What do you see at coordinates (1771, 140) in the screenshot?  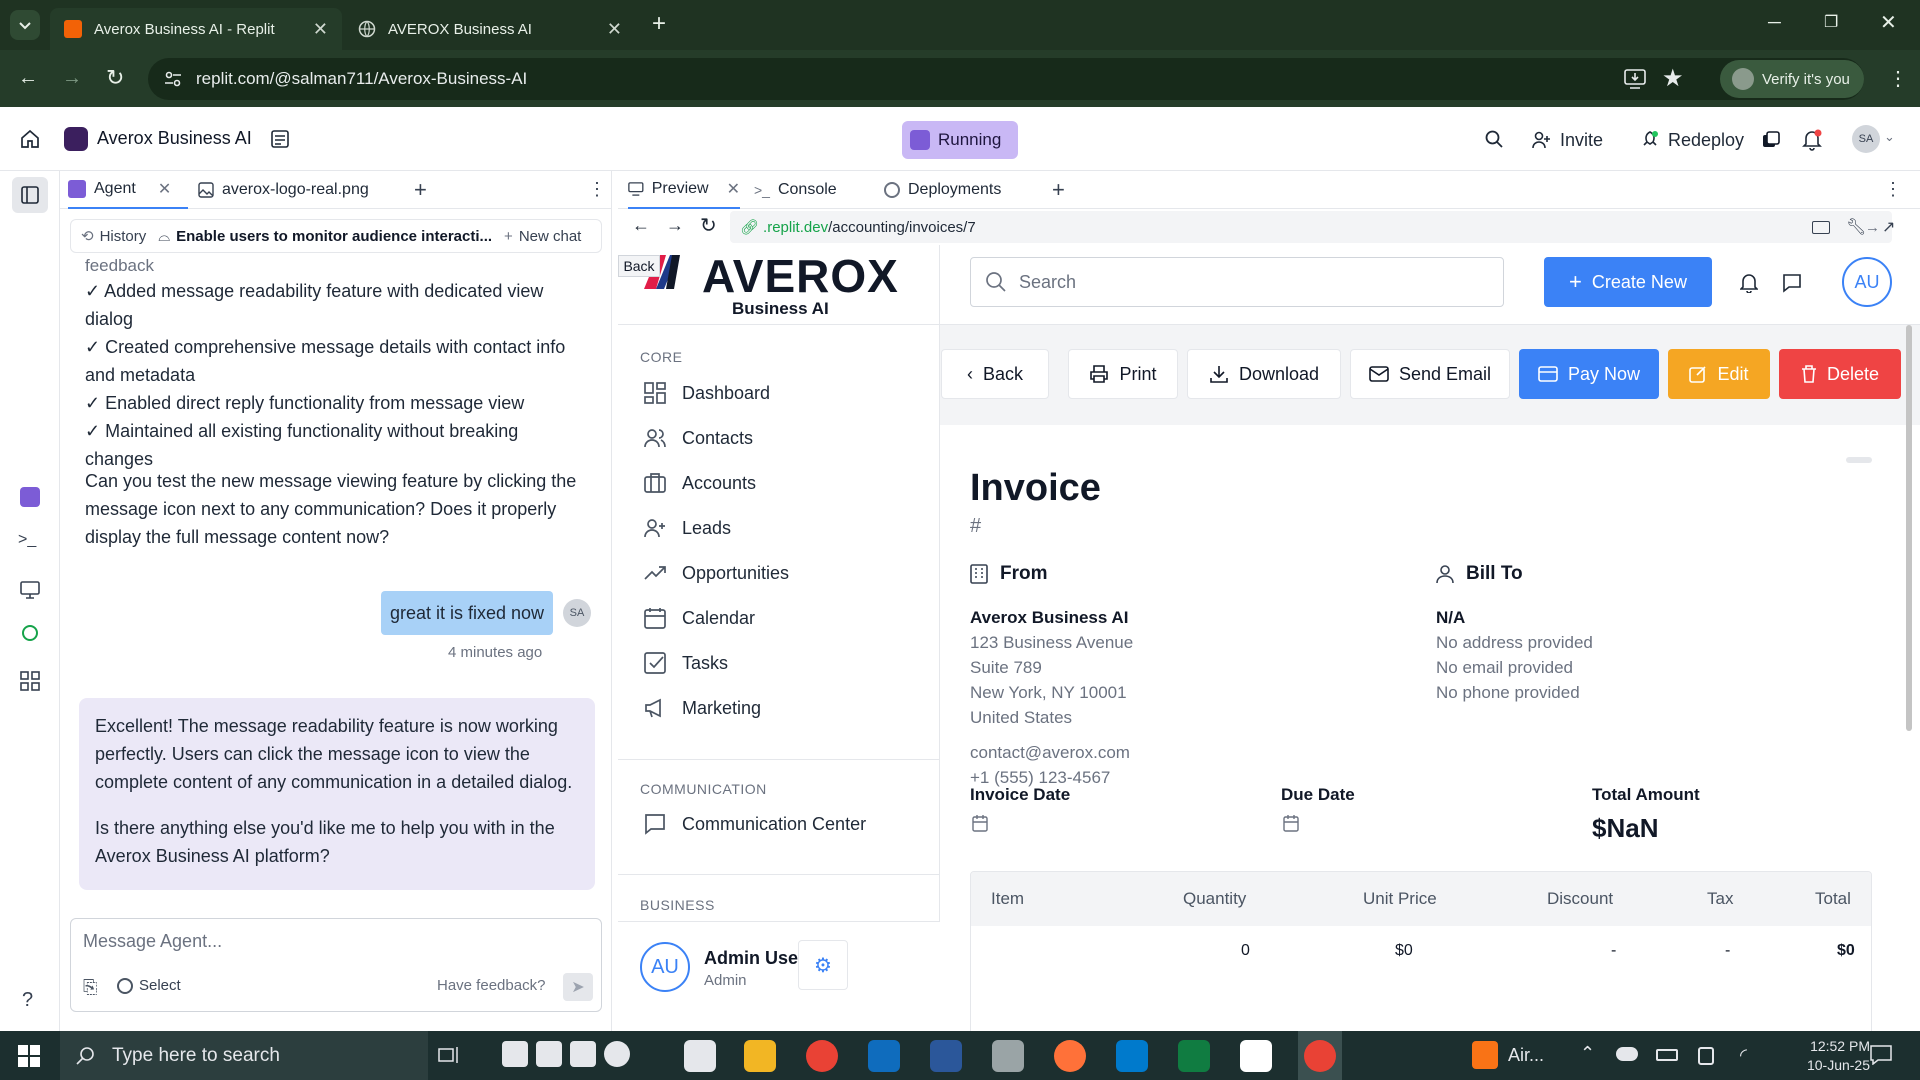 I see `multiplayer-icon` at bounding box center [1771, 140].